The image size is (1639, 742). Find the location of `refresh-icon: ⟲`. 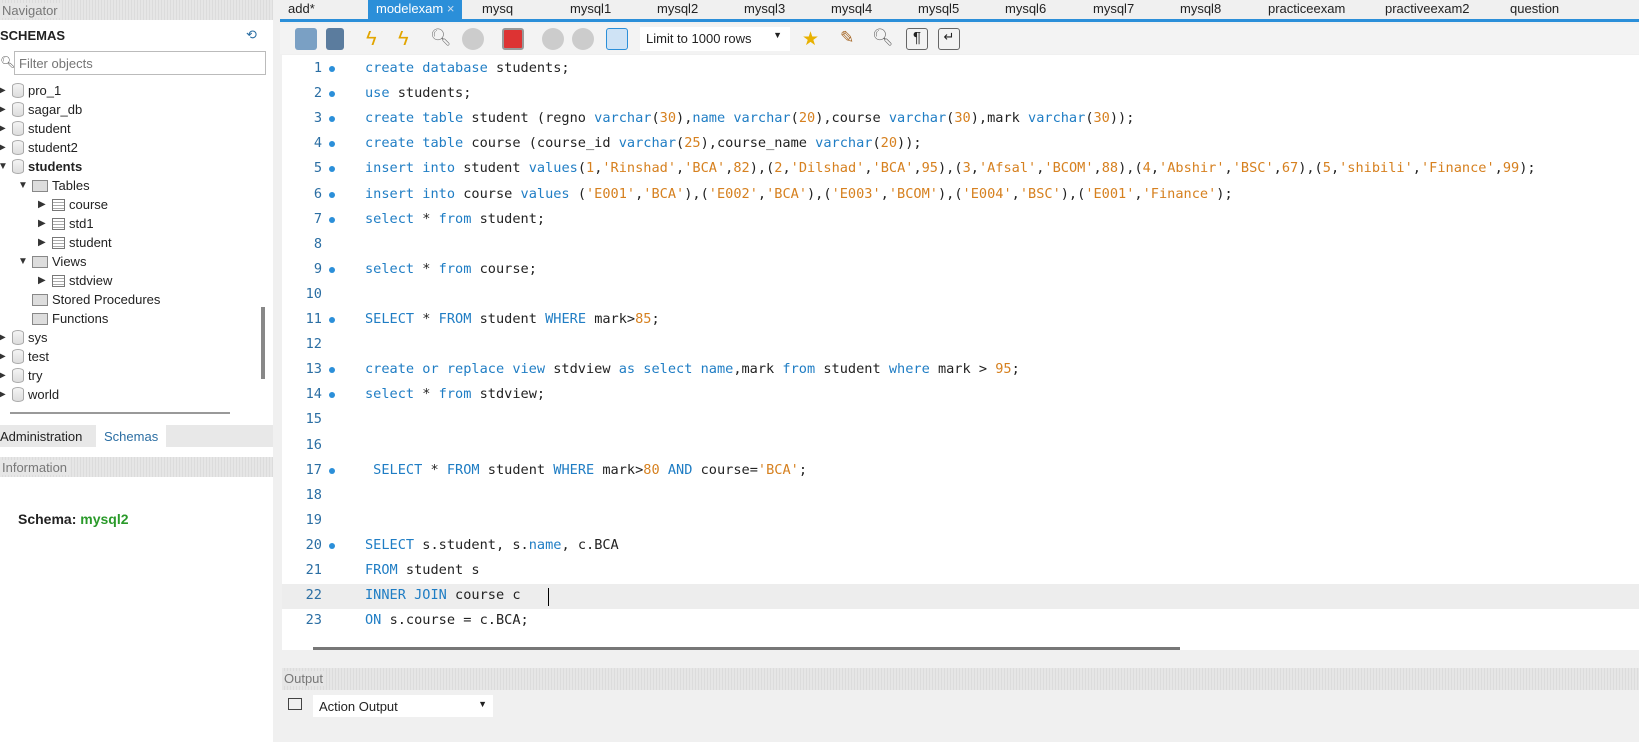

refresh-icon: ⟲ is located at coordinates (251, 35).